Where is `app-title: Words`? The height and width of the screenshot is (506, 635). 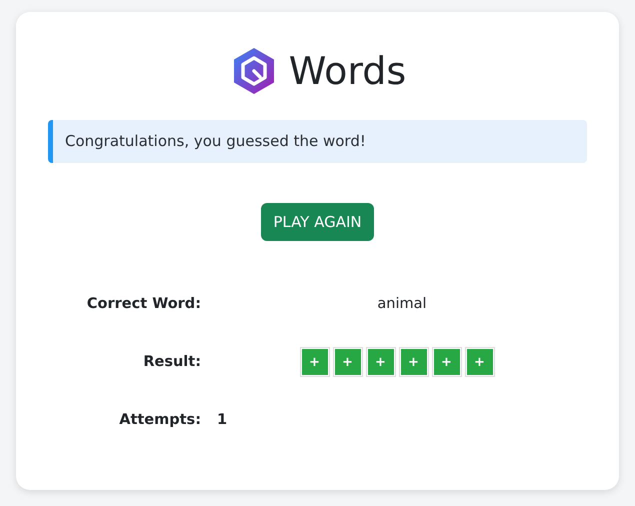 app-title: Words is located at coordinates (347, 71).